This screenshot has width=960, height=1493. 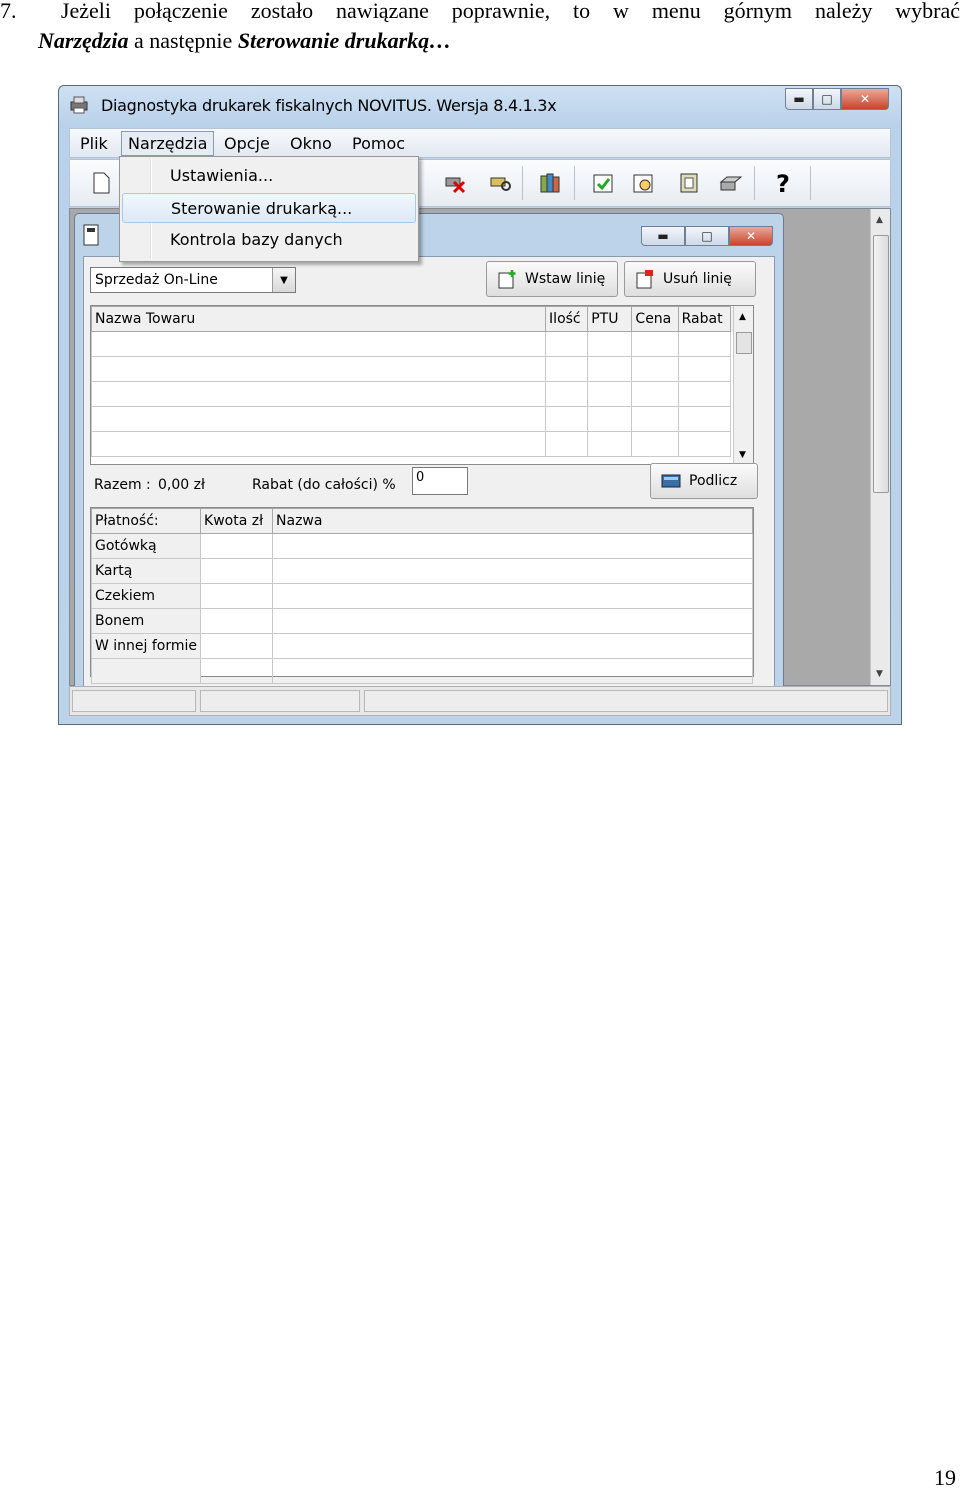 What do you see at coordinates (94, 143) in the screenshot?
I see `menu-plik: Plik` at bounding box center [94, 143].